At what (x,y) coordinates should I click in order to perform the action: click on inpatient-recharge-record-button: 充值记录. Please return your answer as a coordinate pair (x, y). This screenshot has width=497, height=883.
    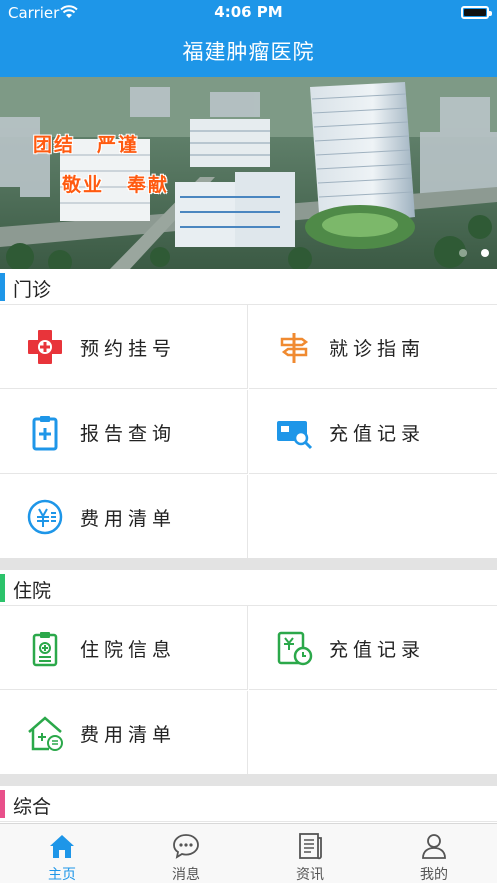
    Looking at the image, I should click on (373, 648).